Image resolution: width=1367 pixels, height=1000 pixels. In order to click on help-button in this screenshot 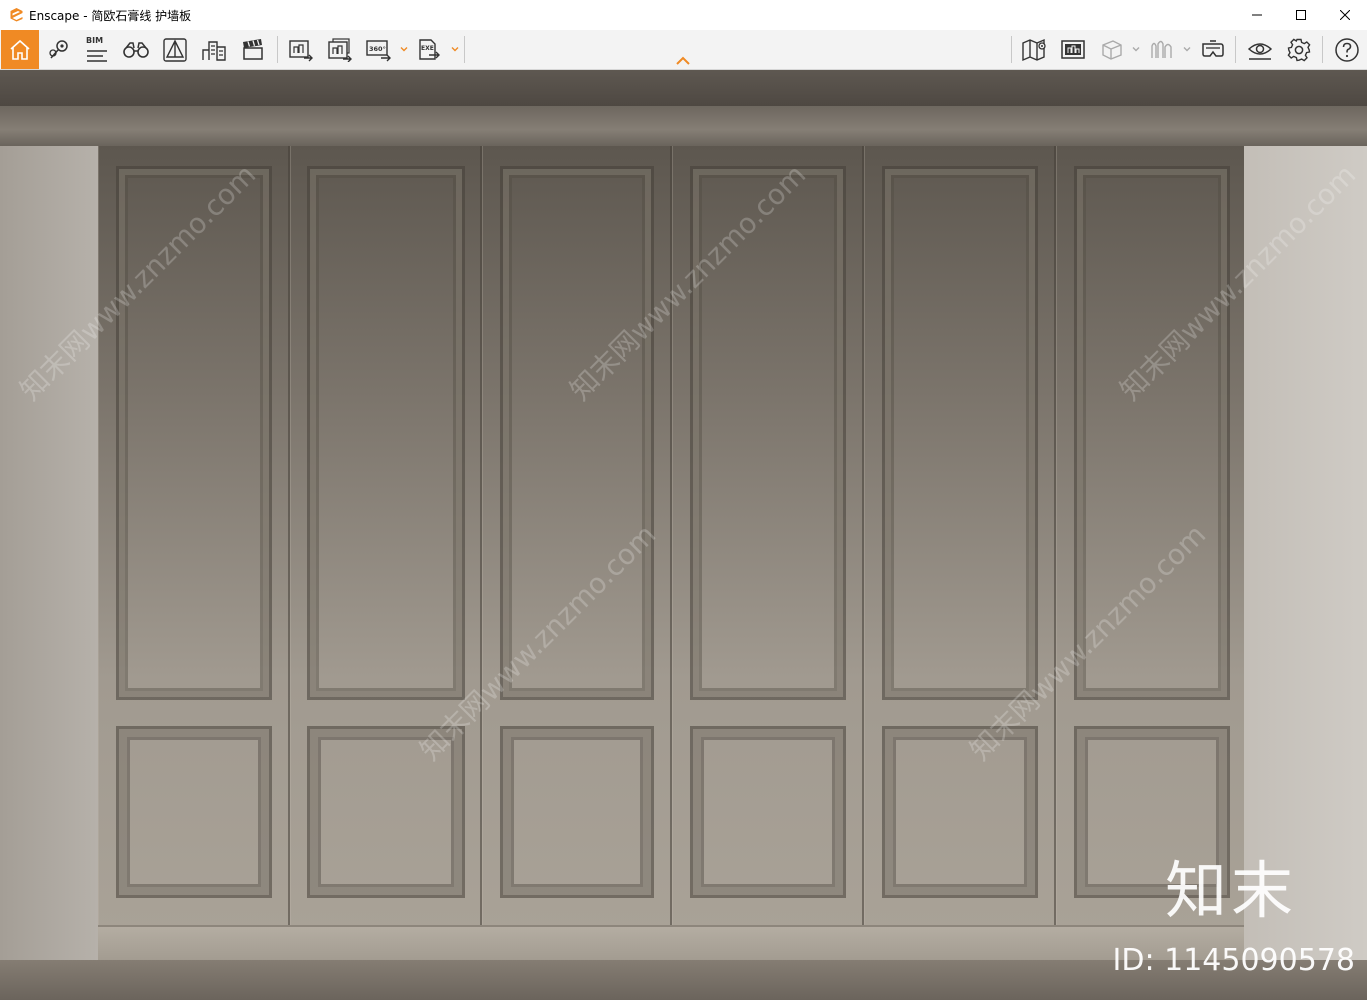, I will do `click(1347, 49)`.